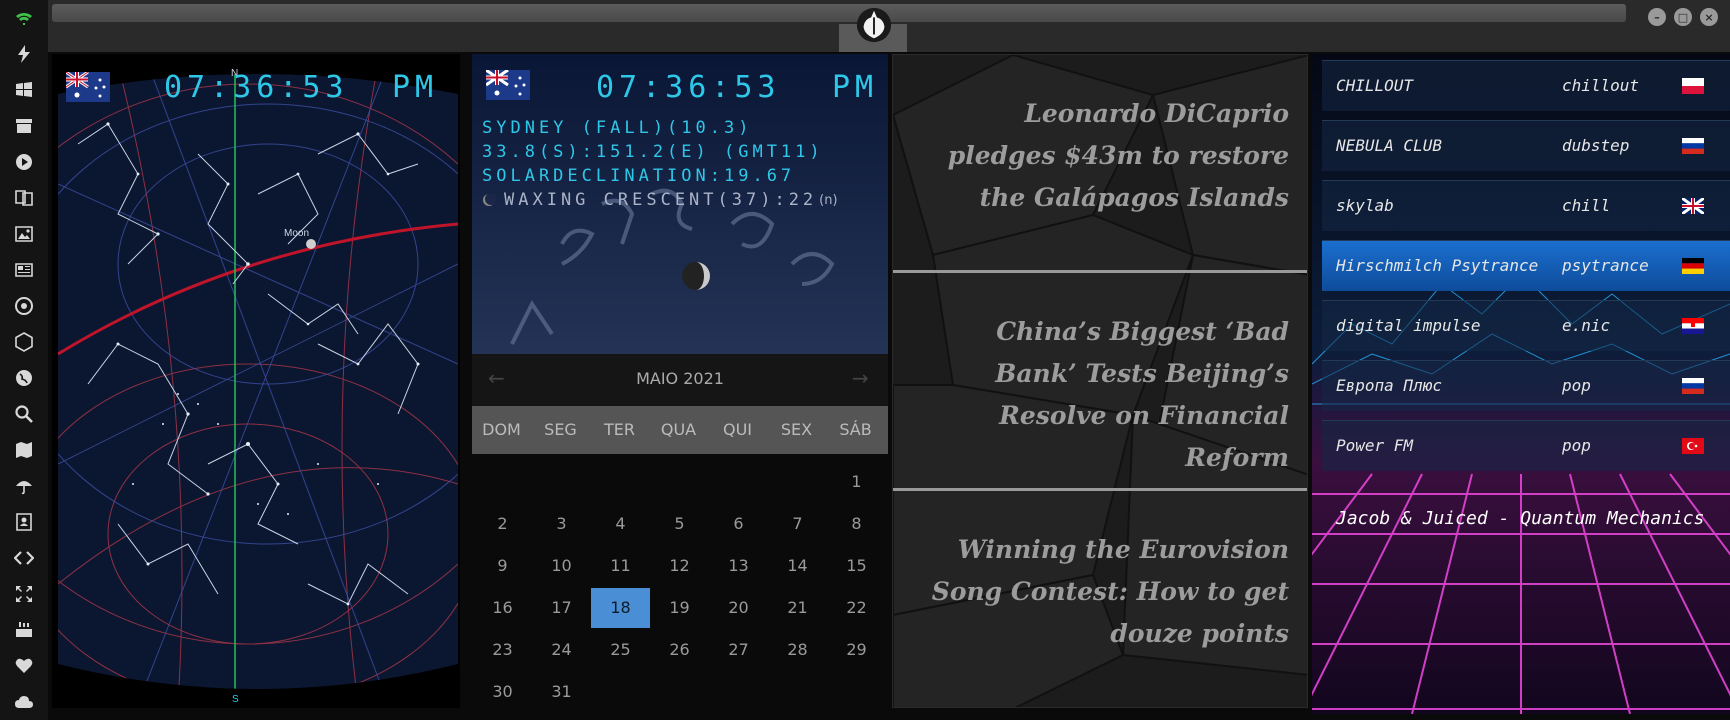 The image size is (1730, 720). Describe the element at coordinates (1375, 85) in the screenshot. I see `station-name: CHILLOUT` at that location.